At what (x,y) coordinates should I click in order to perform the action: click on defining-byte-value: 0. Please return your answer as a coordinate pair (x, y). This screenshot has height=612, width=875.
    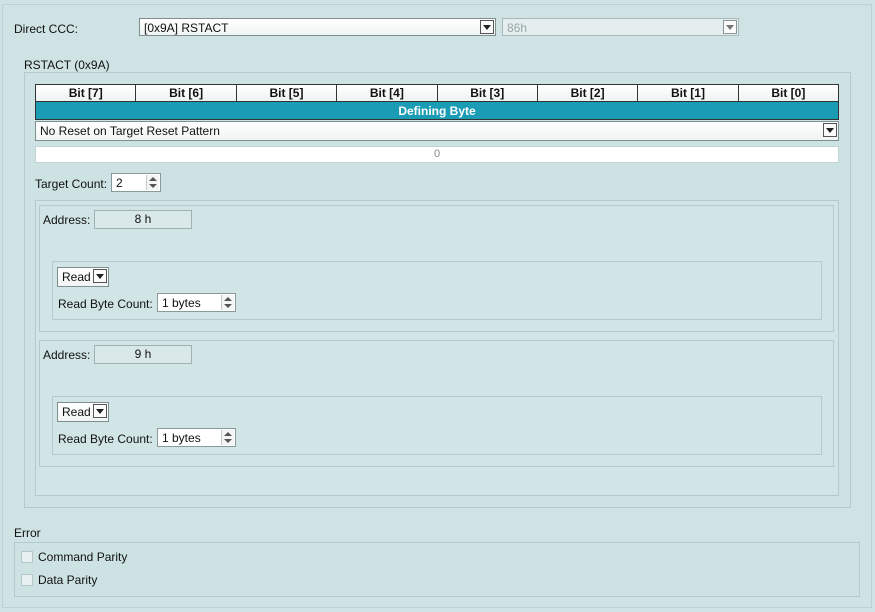
    Looking at the image, I should click on (437, 154).